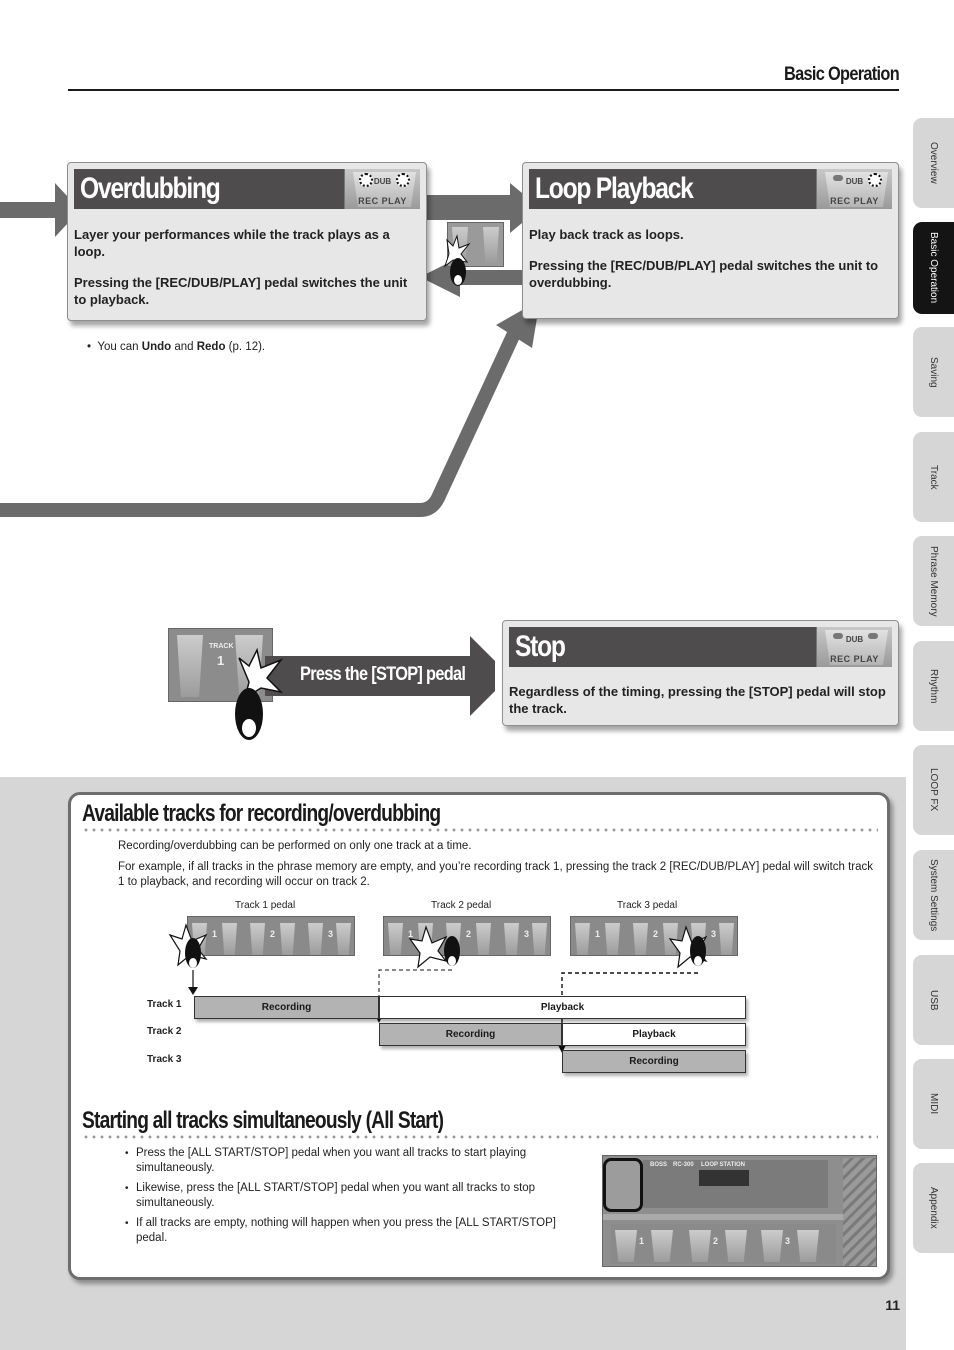  I want to click on track-1-recording-bar: Recording, so click(286, 1007).